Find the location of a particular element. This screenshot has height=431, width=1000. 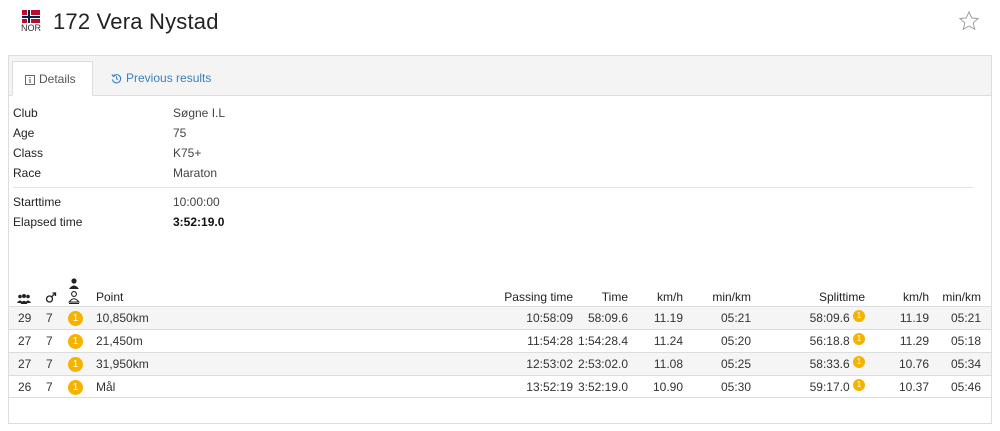

col-splittime: Splittime is located at coordinates (841, 297).